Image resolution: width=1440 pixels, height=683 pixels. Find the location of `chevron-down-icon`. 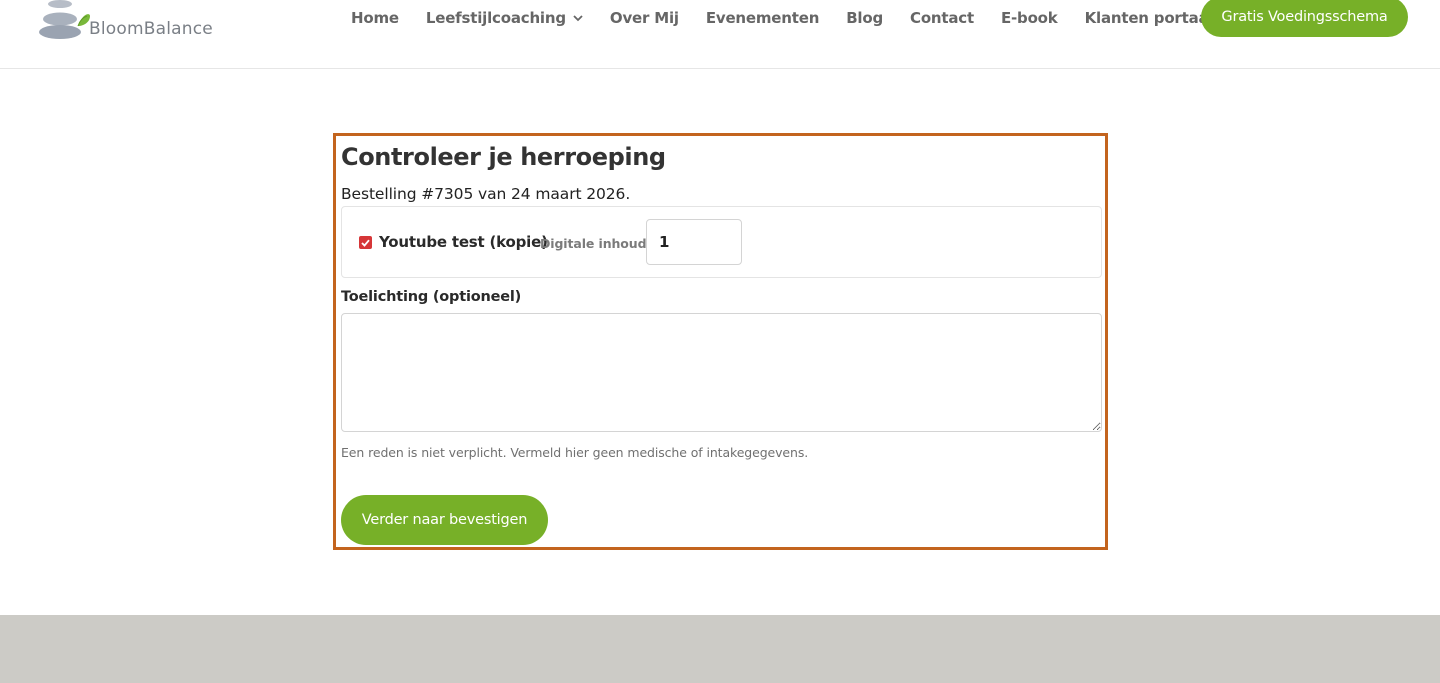

chevron-down-icon is located at coordinates (578, 18).